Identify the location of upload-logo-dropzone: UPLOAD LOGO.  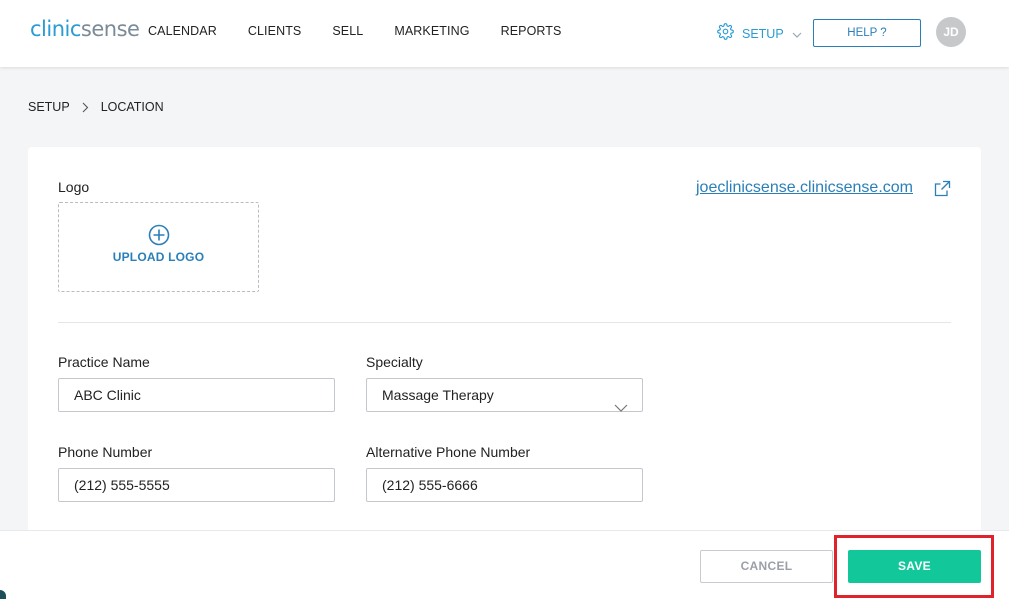
(158, 247).